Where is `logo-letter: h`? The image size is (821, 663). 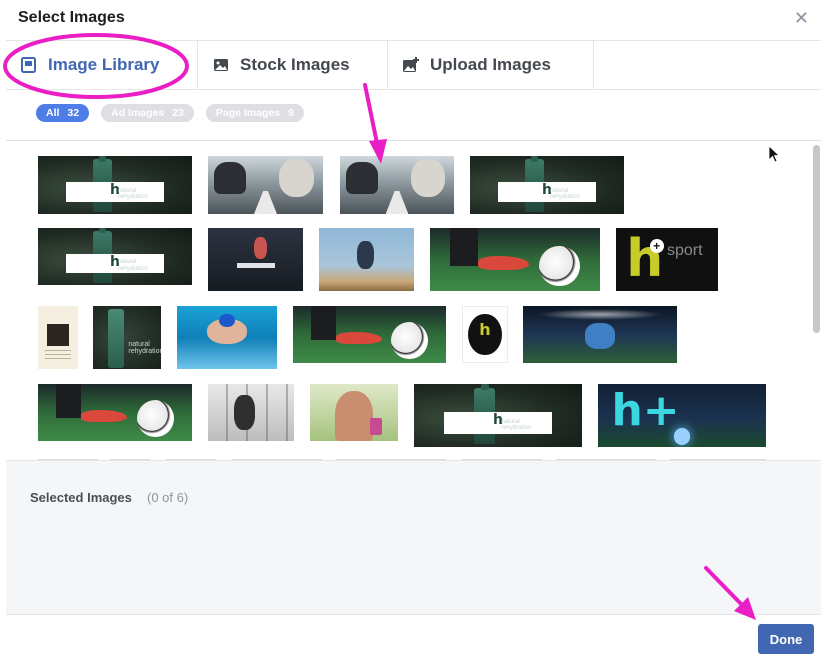 logo-letter: h is located at coordinates (485, 330).